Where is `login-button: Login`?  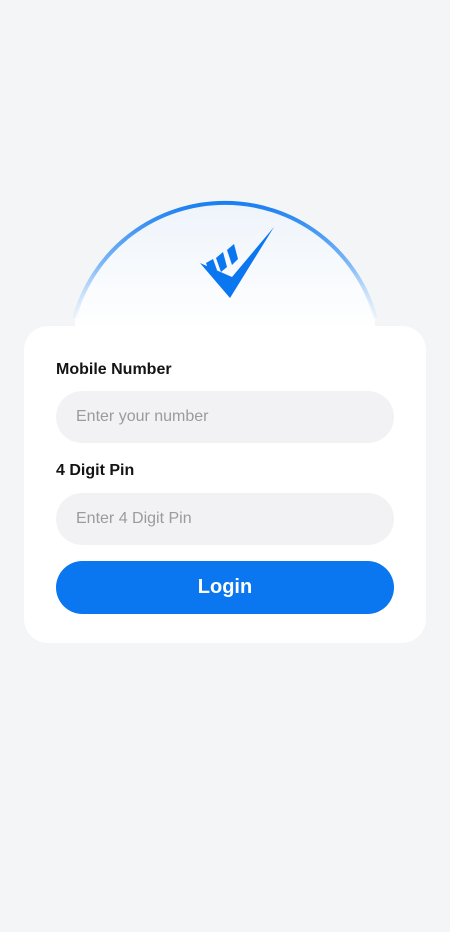
login-button: Login is located at coordinates (225, 587).